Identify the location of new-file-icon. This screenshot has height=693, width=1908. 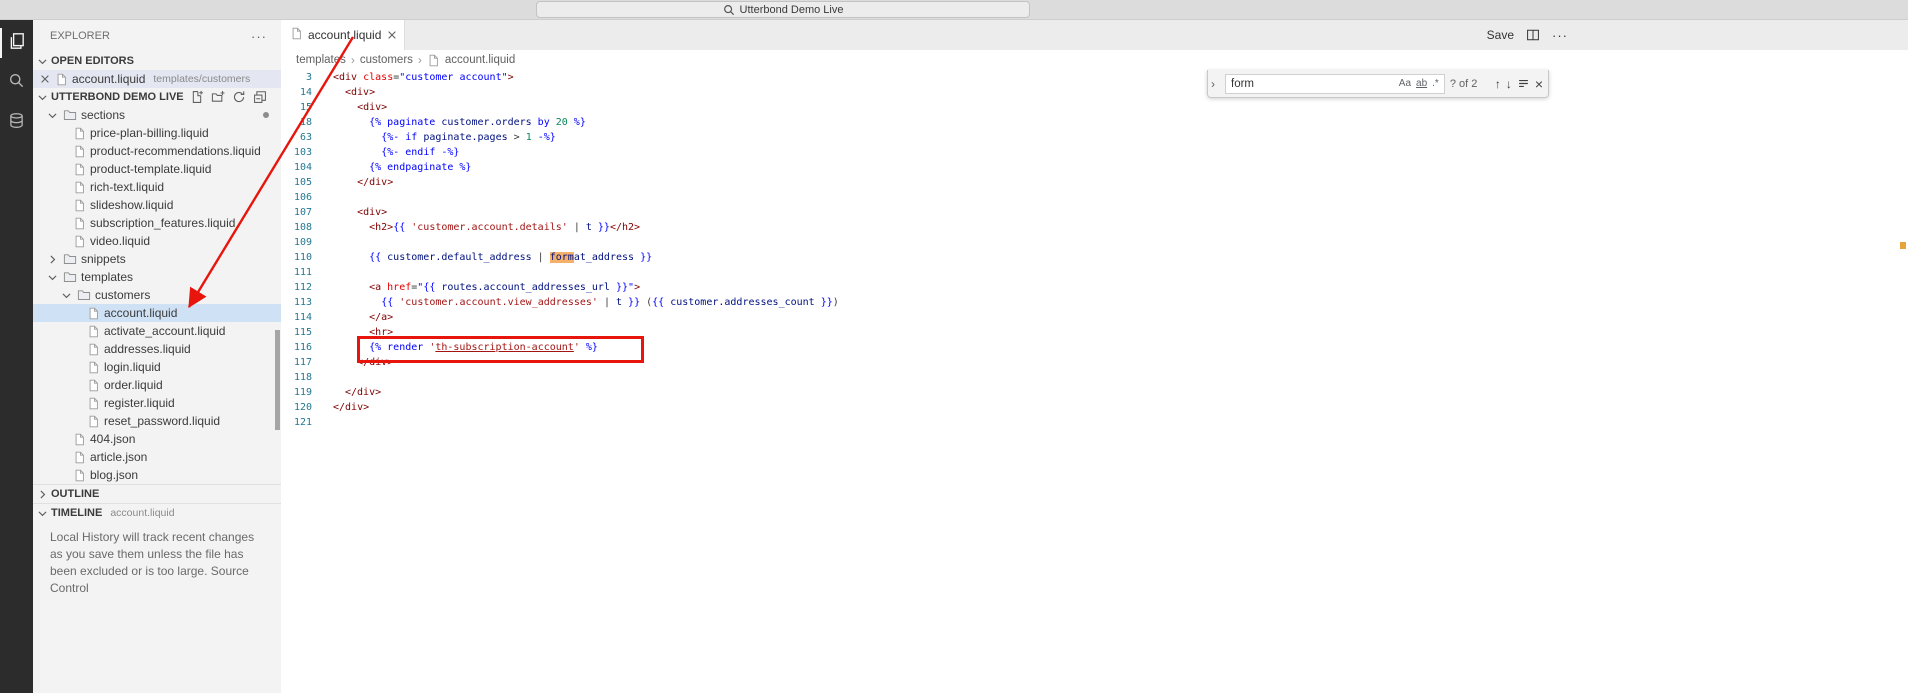
(197, 97).